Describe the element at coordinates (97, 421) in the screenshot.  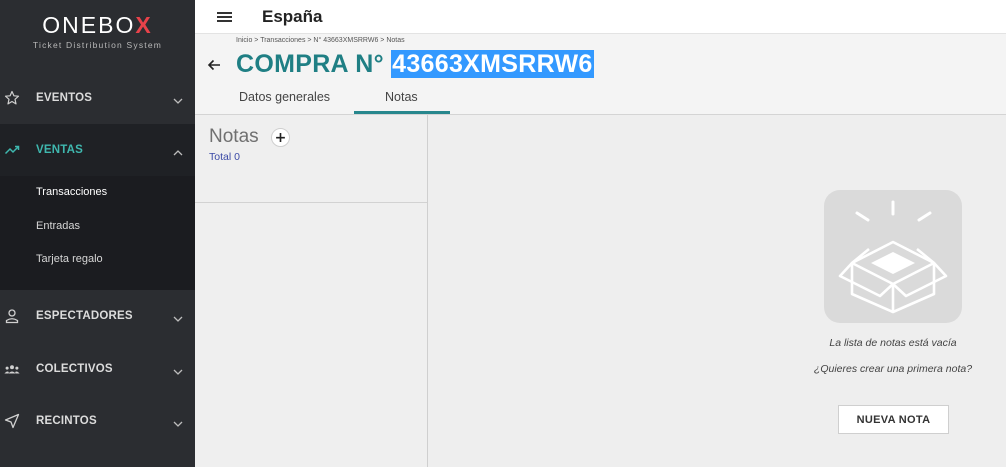
I see `nav-item-recintos: RECINTOS` at that location.